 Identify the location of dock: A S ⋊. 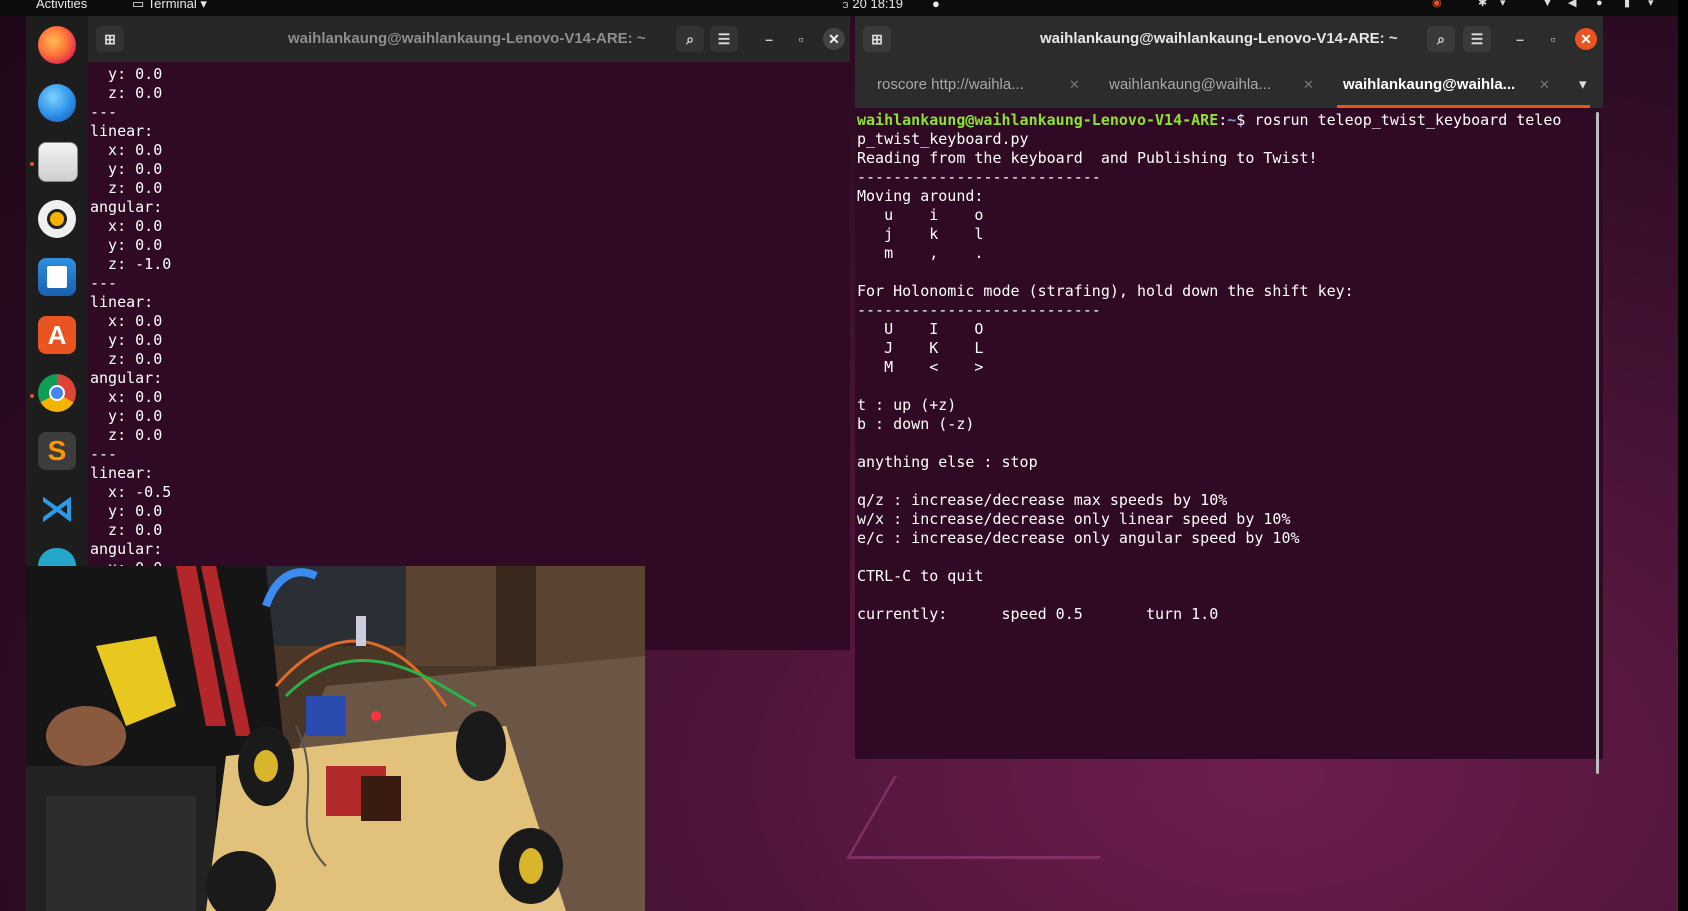
(57, 291).